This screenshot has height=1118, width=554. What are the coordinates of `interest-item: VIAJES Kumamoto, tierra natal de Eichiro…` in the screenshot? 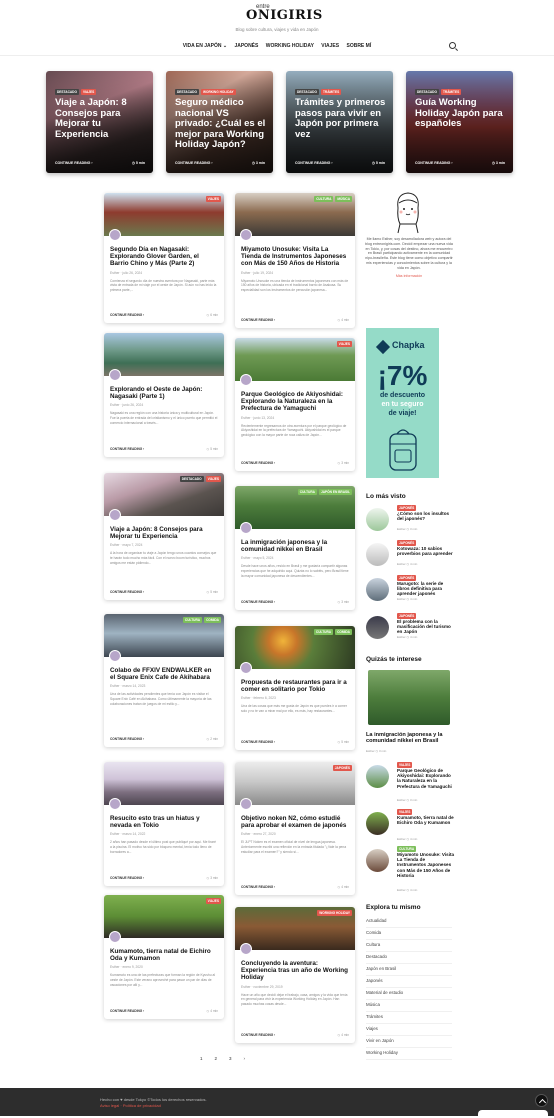 It's located at (411, 825).